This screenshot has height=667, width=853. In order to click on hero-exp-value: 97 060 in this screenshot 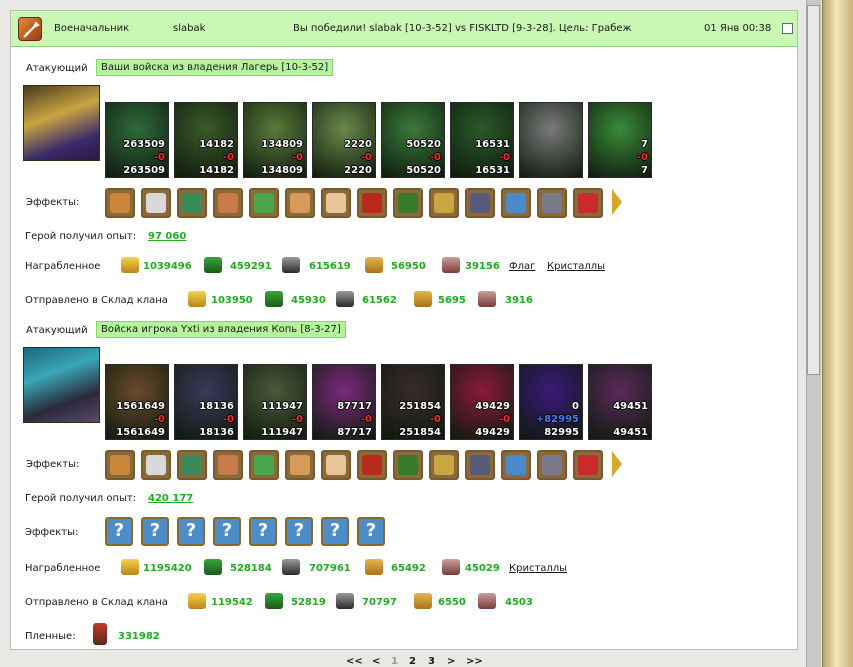, I will do `click(167, 236)`.